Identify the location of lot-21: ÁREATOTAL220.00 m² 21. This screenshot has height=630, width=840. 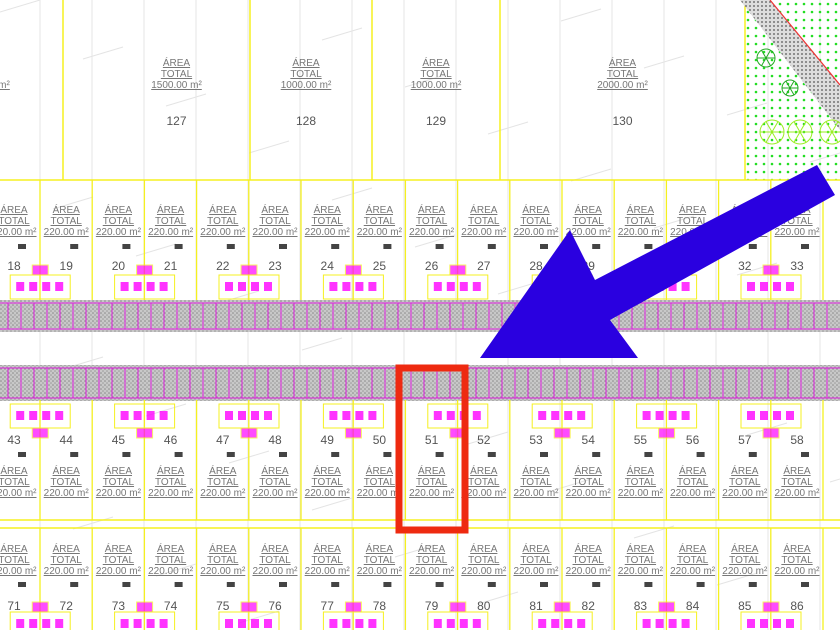
(156, 240).